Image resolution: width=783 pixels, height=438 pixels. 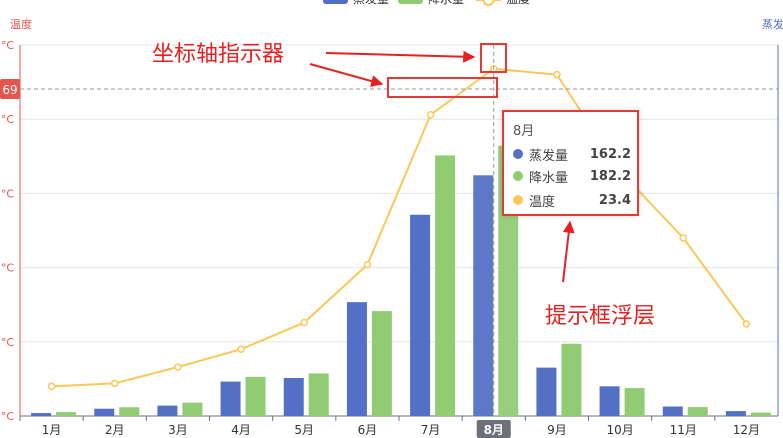 I want to click on tooltip-dot-precipitation, so click(x=518, y=176).